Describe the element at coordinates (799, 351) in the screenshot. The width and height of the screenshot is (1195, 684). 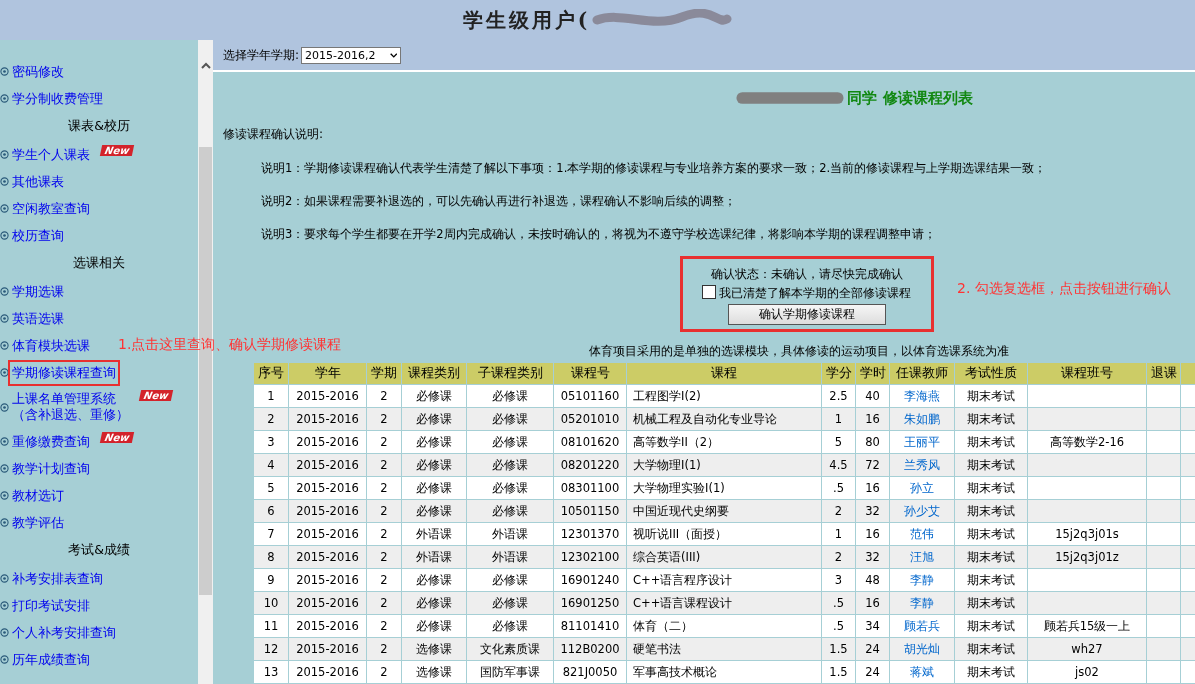
I see `pe-note: 体育项目采用的是单独的选课模块，具体修读的运动项目，以体育选课系统为准` at that location.